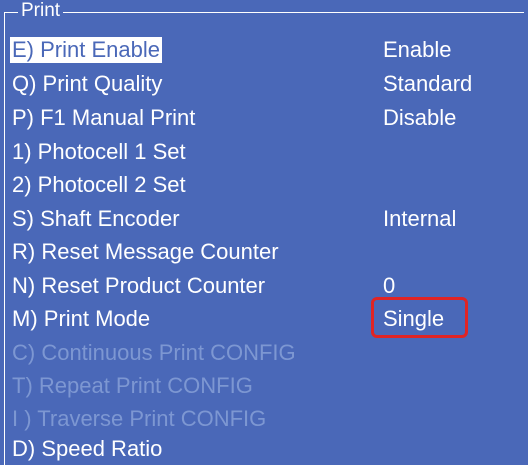  What do you see at coordinates (265, 118) in the screenshot?
I see `menu-item-f1-manual-print: P) F1 Manual Print Disable` at bounding box center [265, 118].